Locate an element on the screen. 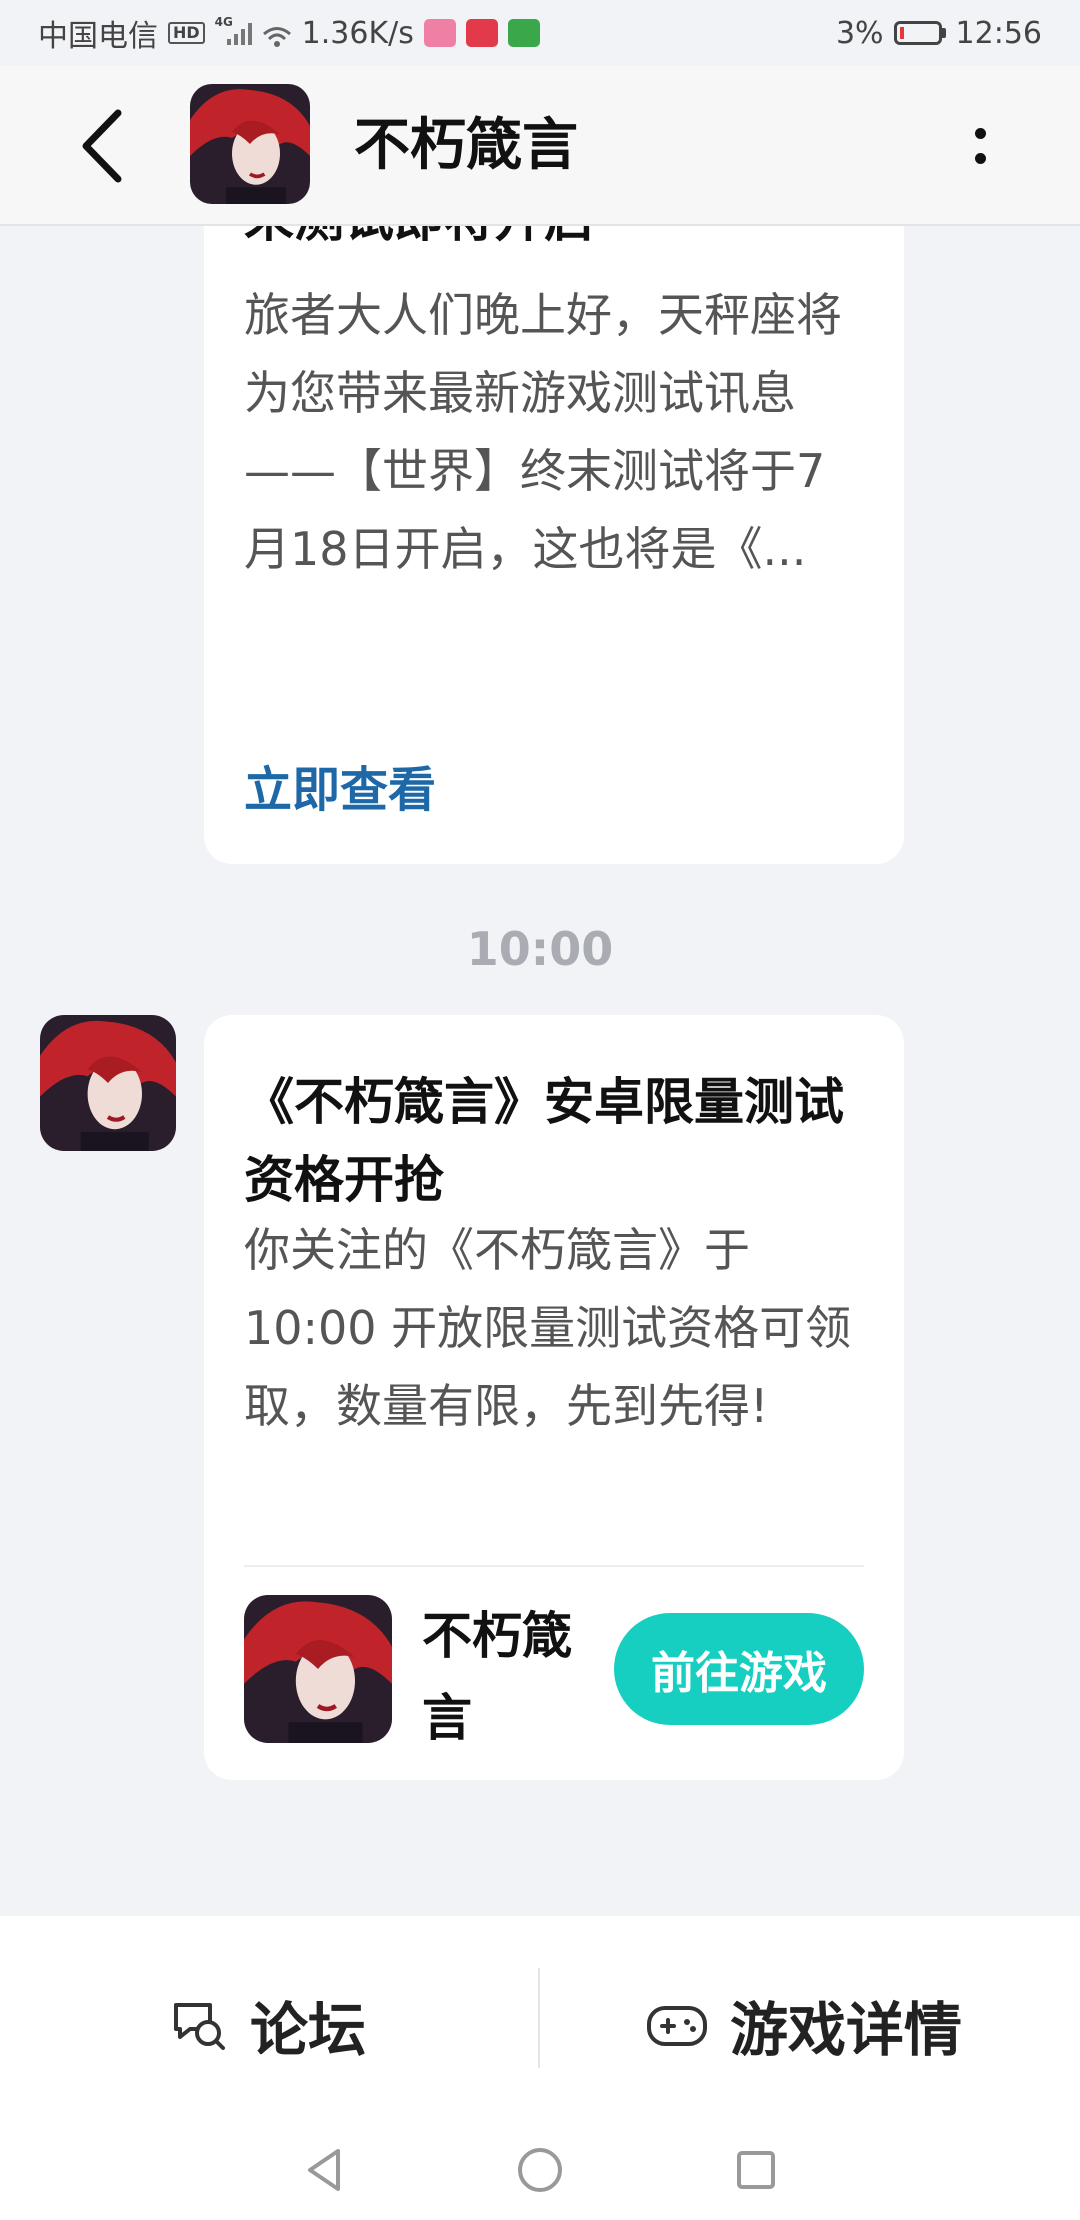  battery-icon is located at coordinates (919, 33).